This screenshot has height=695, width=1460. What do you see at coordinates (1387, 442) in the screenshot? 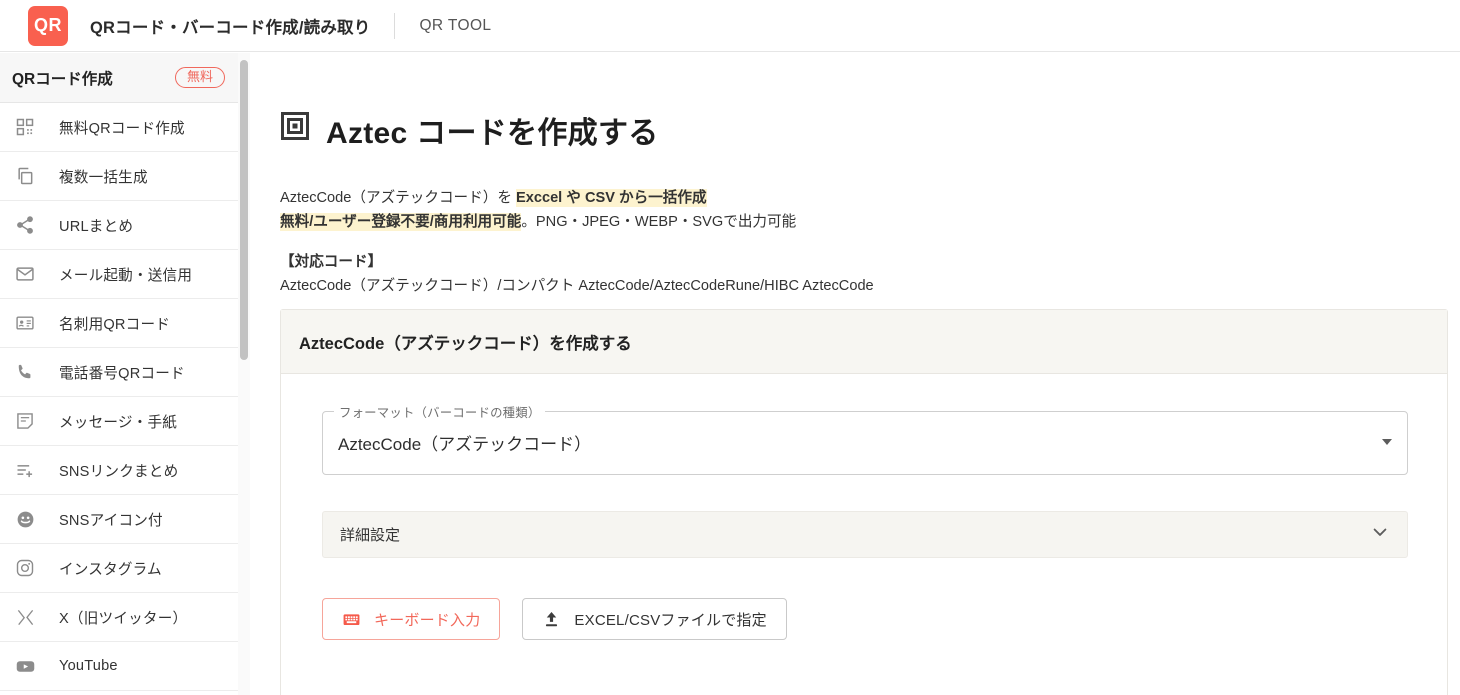
I see `dropdown-arrow-icon` at bounding box center [1387, 442].